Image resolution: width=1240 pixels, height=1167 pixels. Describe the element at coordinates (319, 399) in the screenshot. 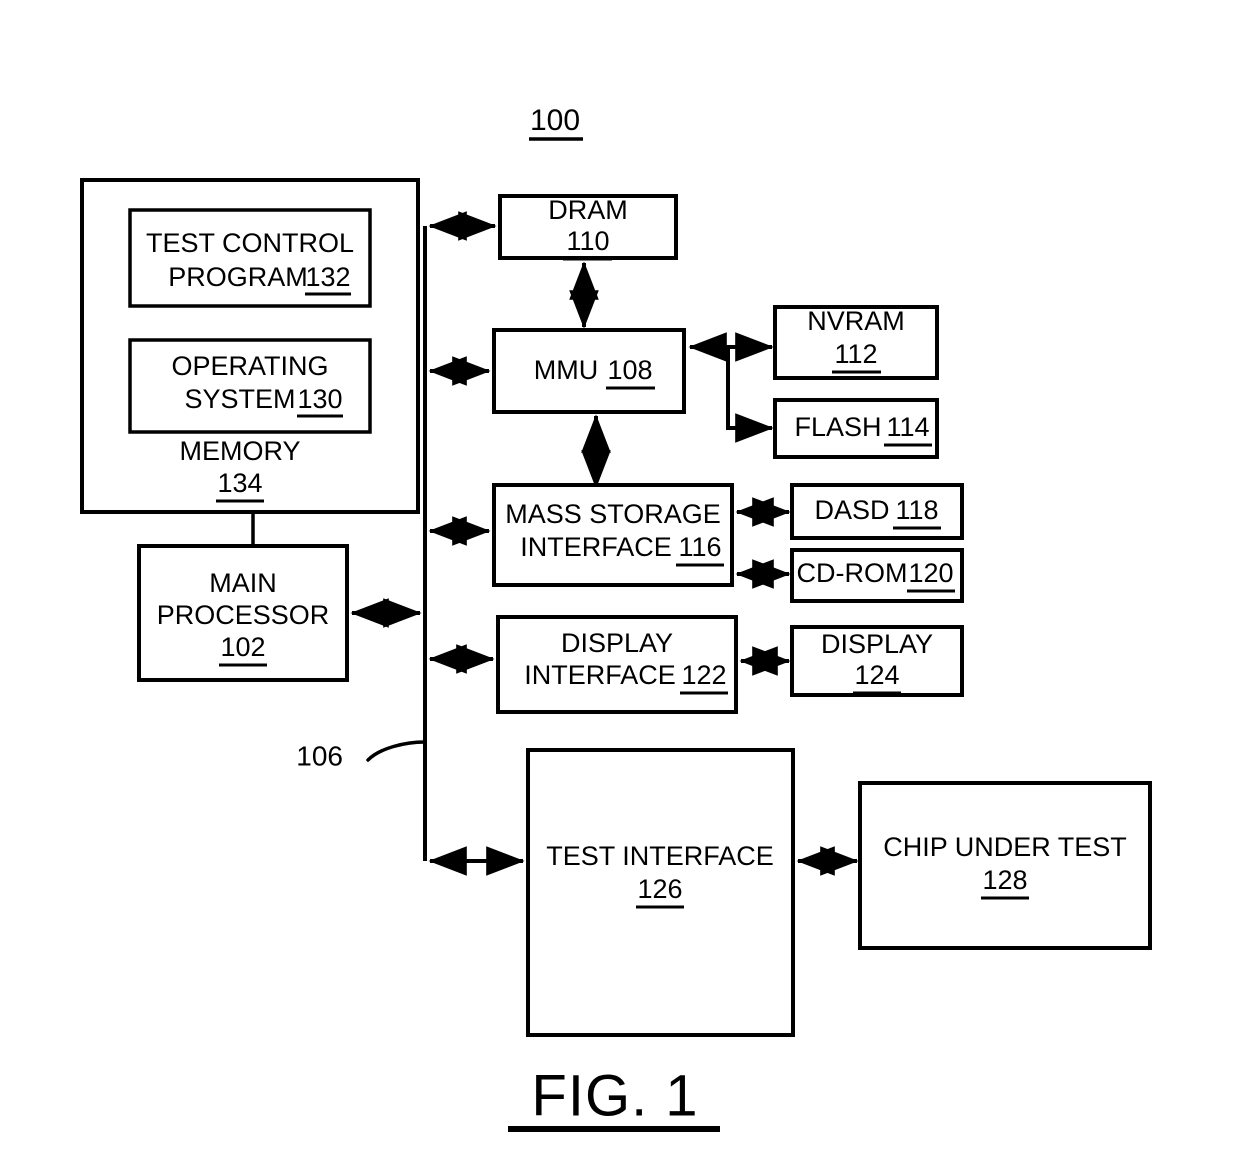

I see `operating-system-ref: 130` at that location.